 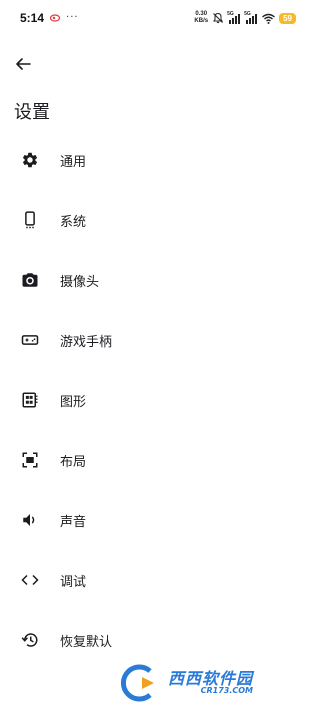 I want to click on menu-item-label: 图形, so click(x=73, y=402).